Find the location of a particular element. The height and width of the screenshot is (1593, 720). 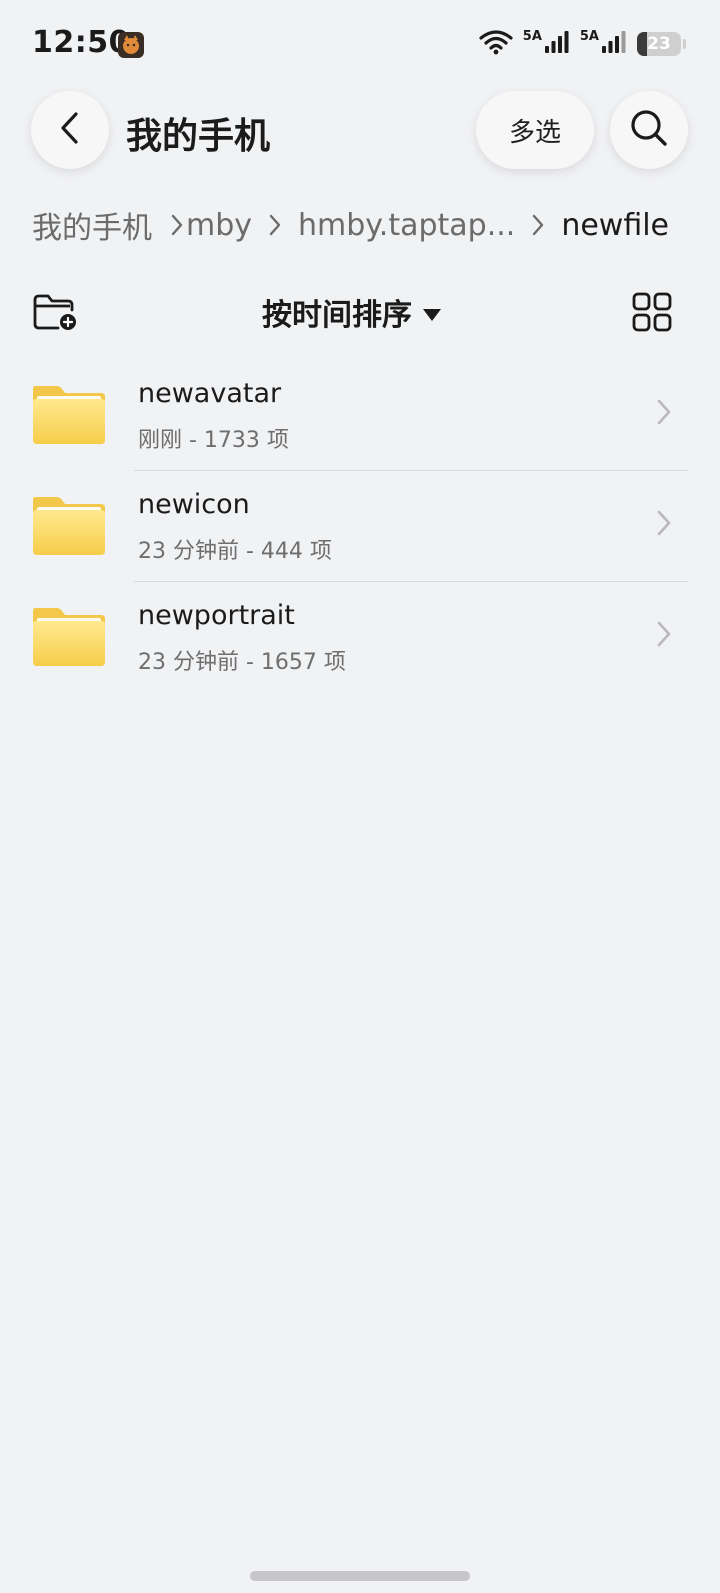

battery-level: 23 is located at coordinates (659, 44).